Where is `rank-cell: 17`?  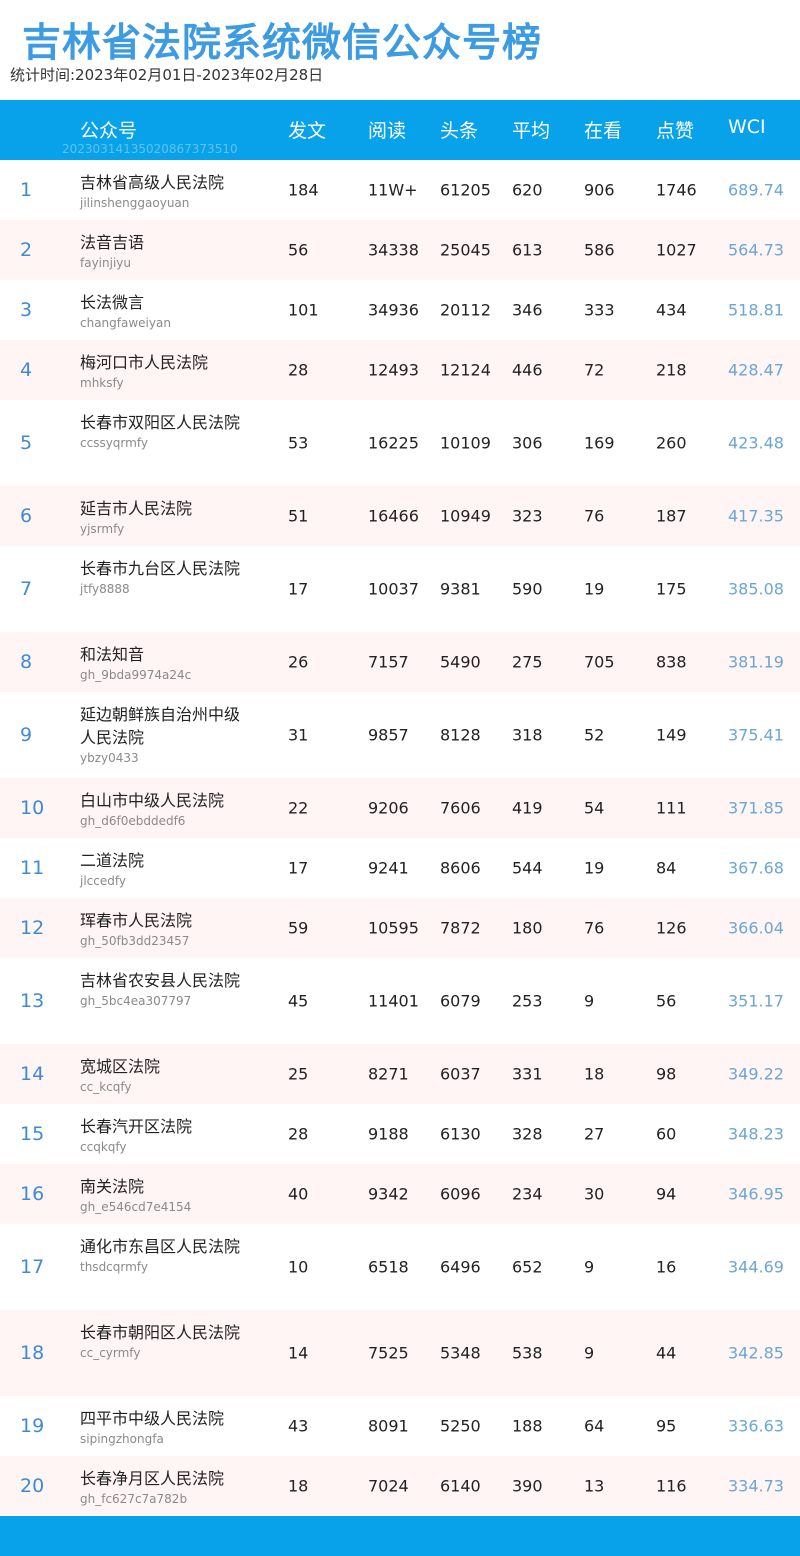
rank-cell: 17 is located at coordinates (32, 1267).